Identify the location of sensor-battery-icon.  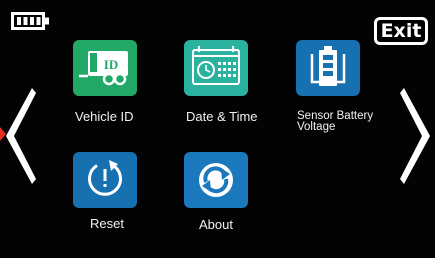
(328, 66).